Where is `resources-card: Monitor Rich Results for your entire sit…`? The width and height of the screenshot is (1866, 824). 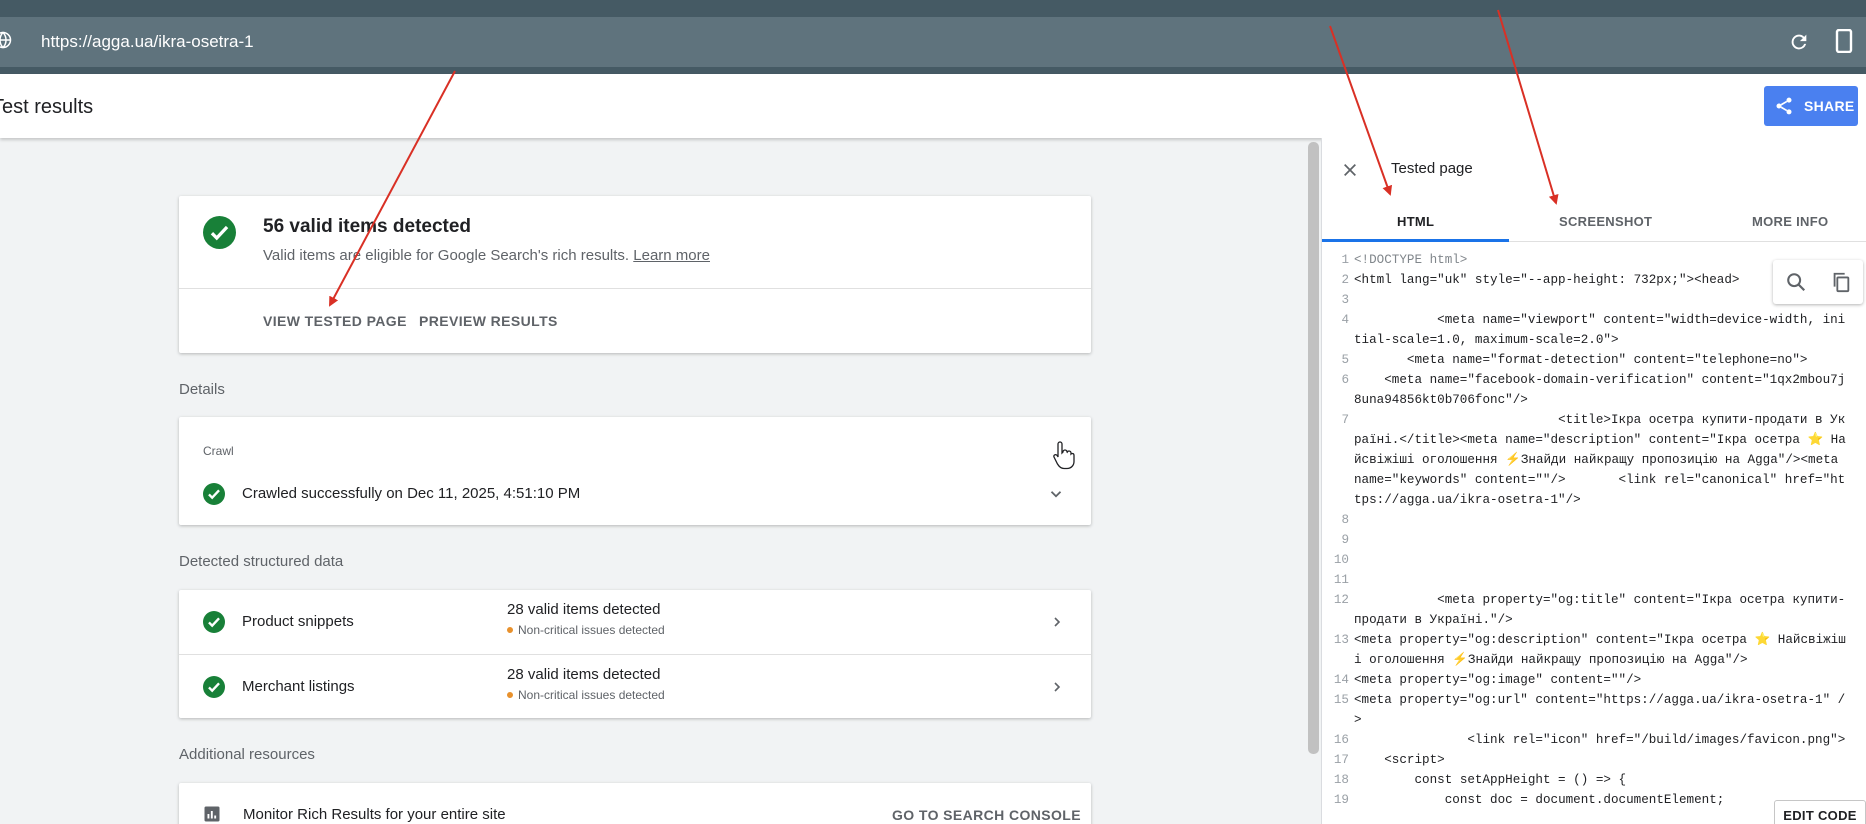 resources-card: Monitor Rich Results for your entire sit… is located at coordinates (635, 803).